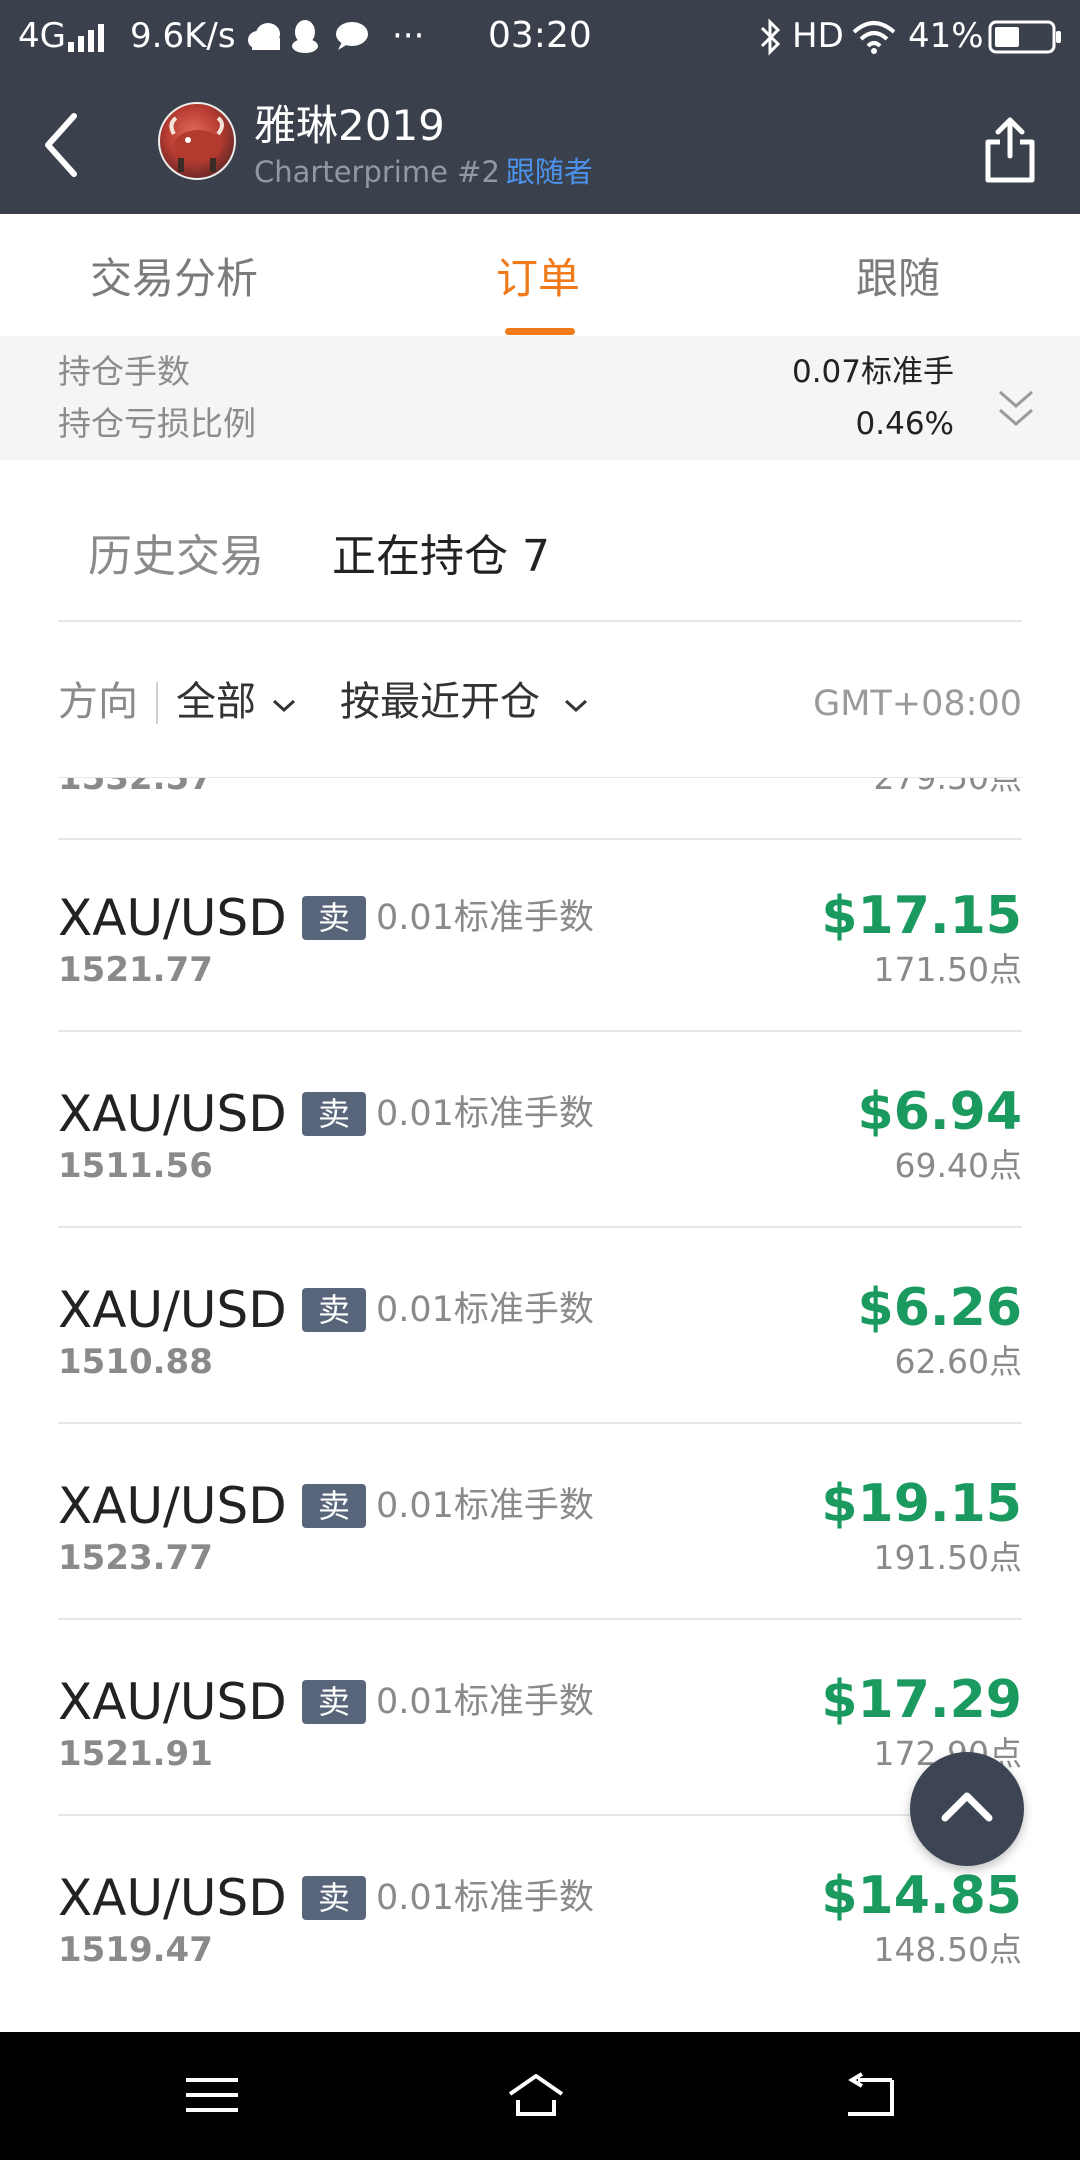  What do you see at coordinates (135, 1558) in the screenshot?
I see `open-price: 1523.77` at bounding box center [135, 1558].